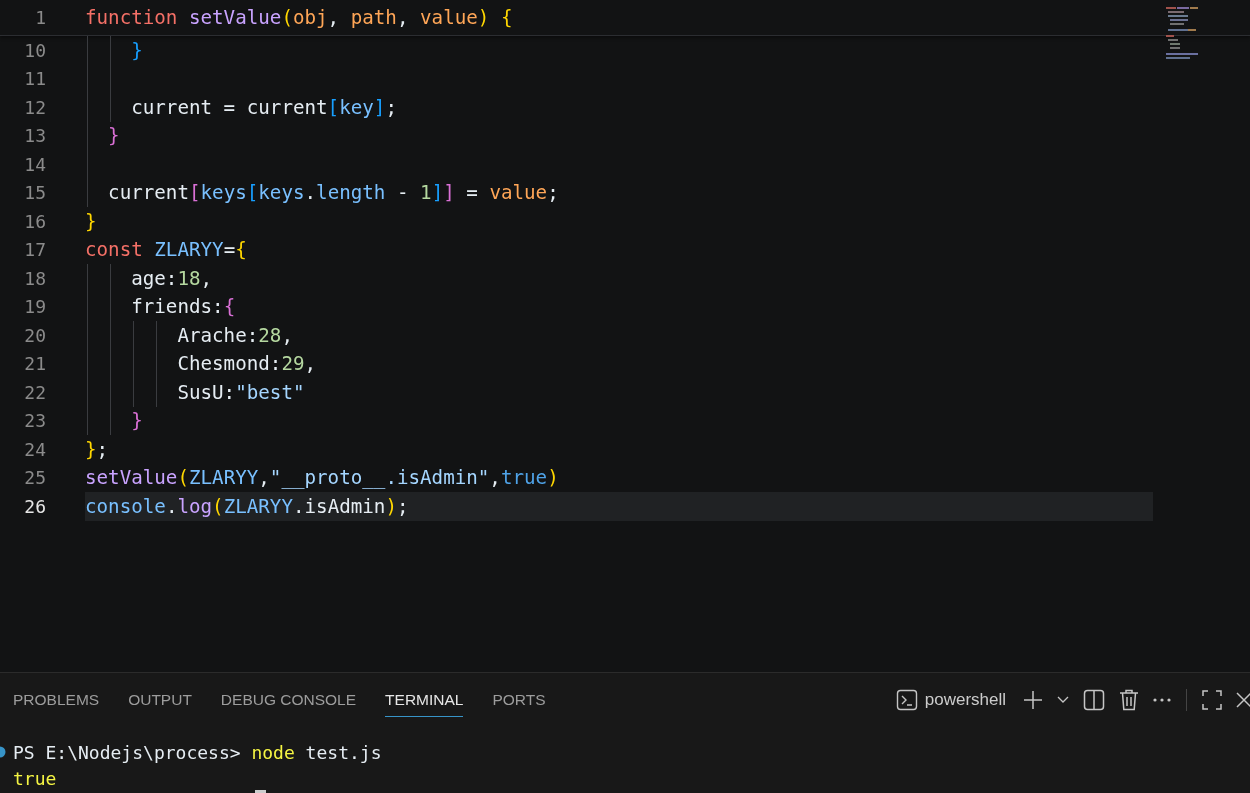 This screenshot has height=793, width=1250. Describe the element at coordinates (247, 506) in the screenshot. I see `code-line: console.log(ZLARYY.isAdmin);` at that location.